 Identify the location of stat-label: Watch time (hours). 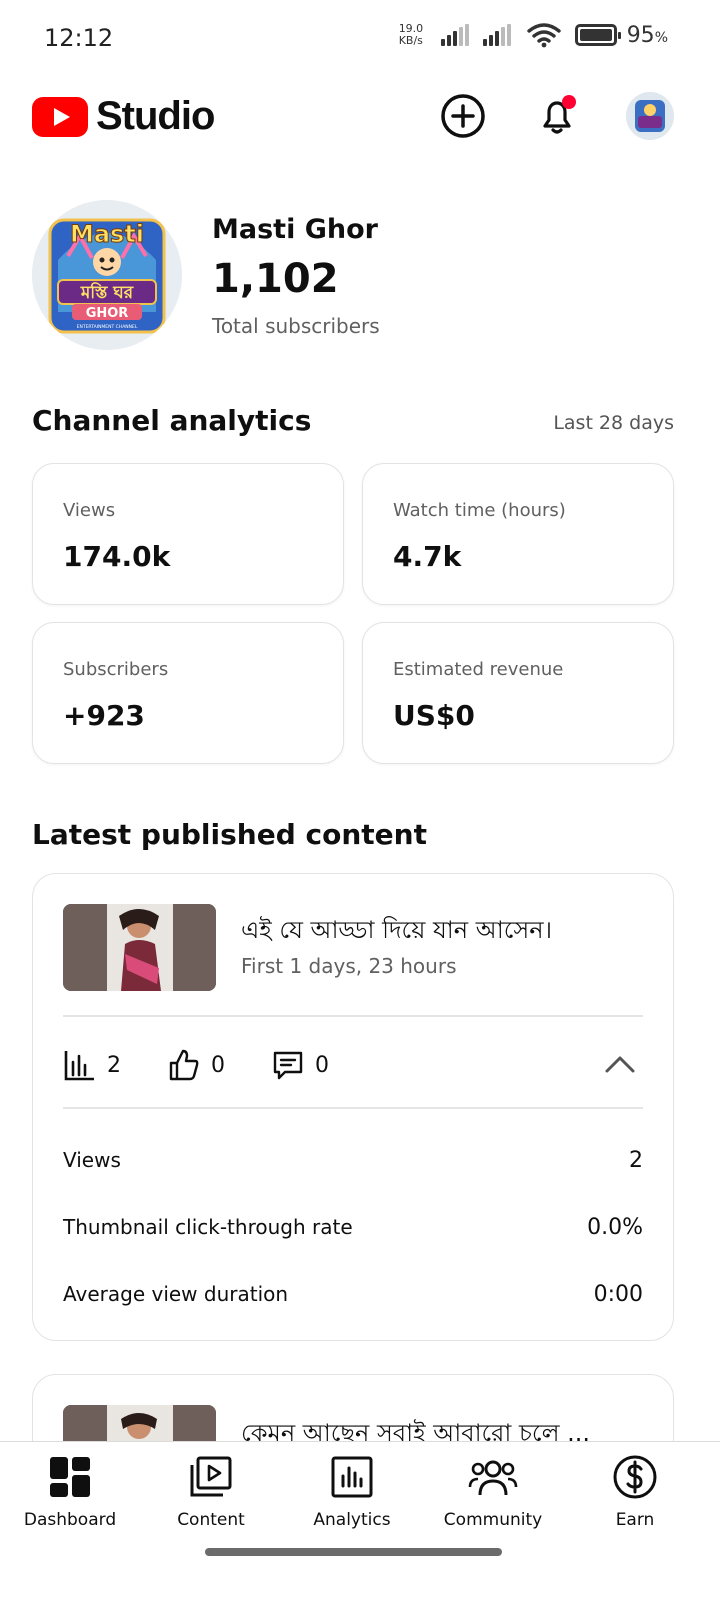
(479, 510).